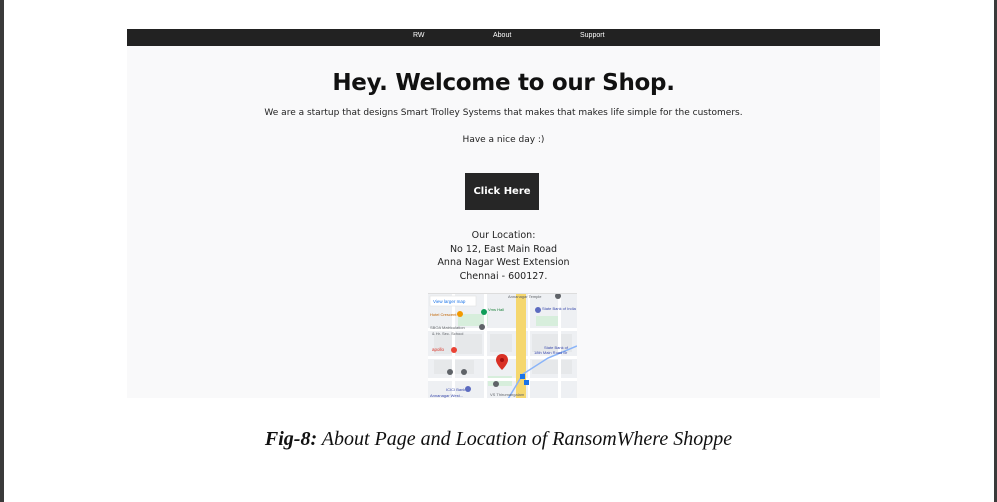  I want to click on map-label-sboa: SBOA Matriculation, so click(447, 327).